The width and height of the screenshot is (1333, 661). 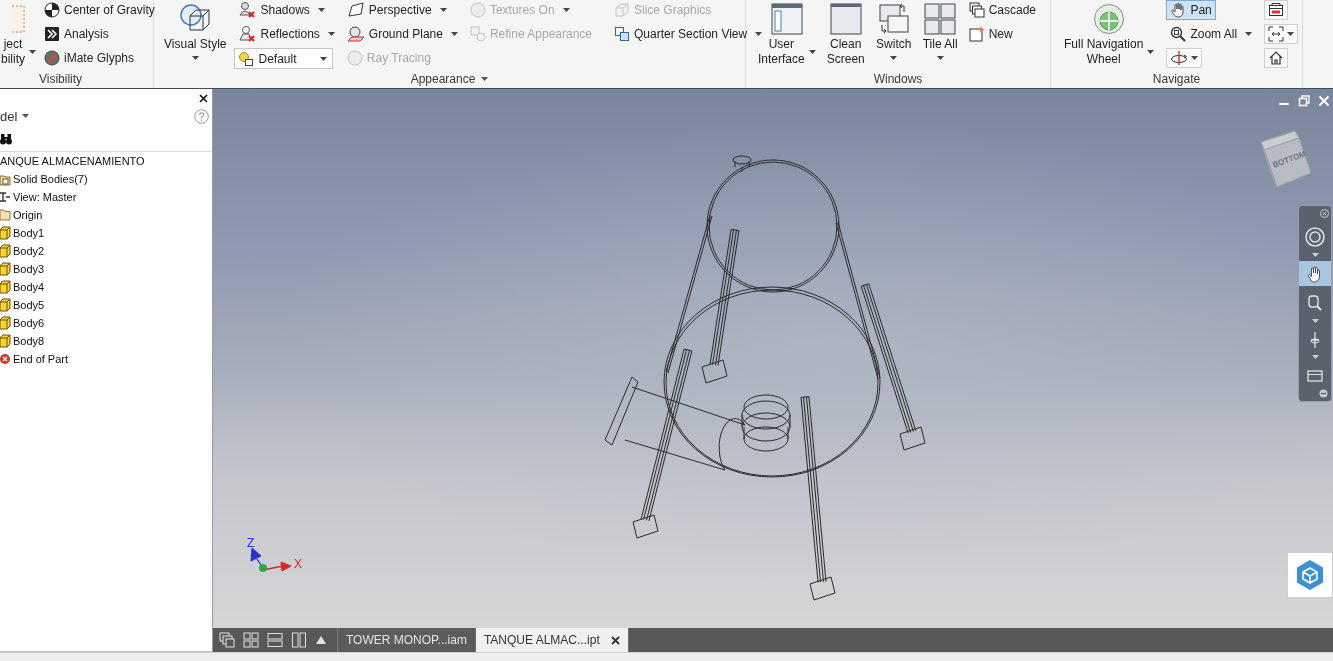 What do you see at coordinates (354, 58) in the screenshot?
I see `sphere-icon` at bounding box center [354, 58].